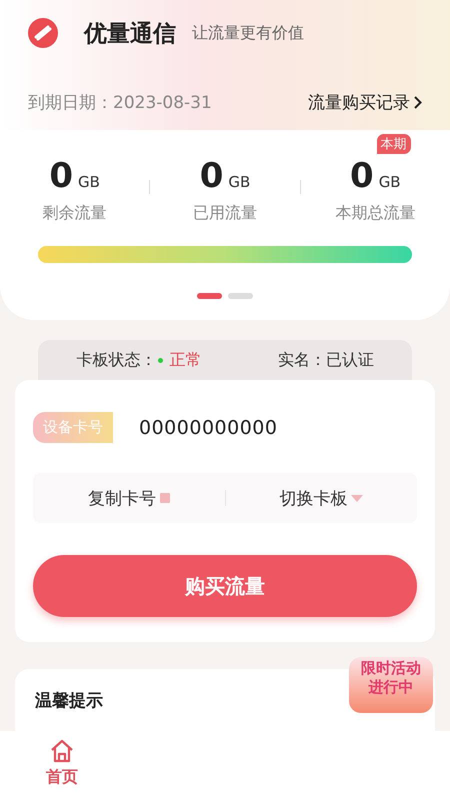 Image resolution: width=450 pixels, height=800 pixels. What do you see at coordinates (43, 33) in the screenshot?
I see `logo-icon` at bounding box center [43, 33].